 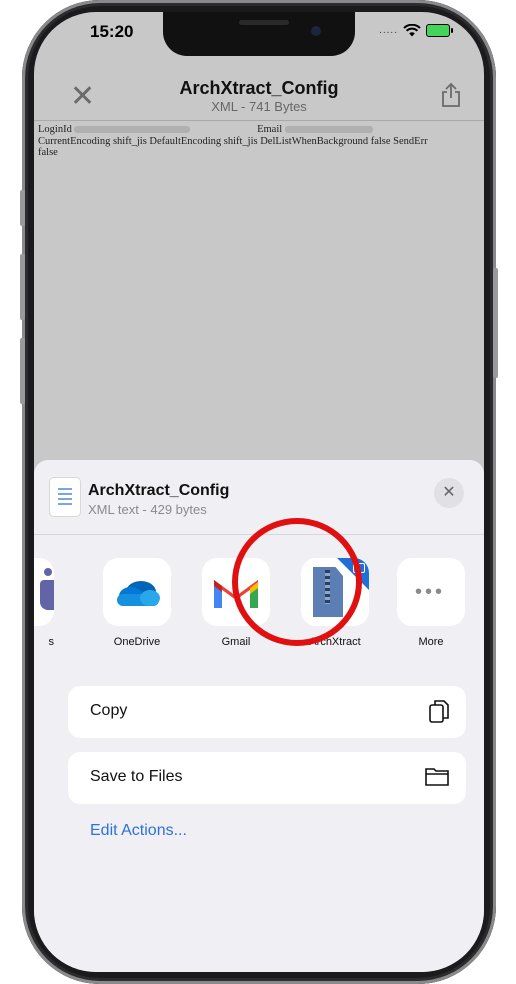 I want to click on front-camera, so click(x=316, y=31).